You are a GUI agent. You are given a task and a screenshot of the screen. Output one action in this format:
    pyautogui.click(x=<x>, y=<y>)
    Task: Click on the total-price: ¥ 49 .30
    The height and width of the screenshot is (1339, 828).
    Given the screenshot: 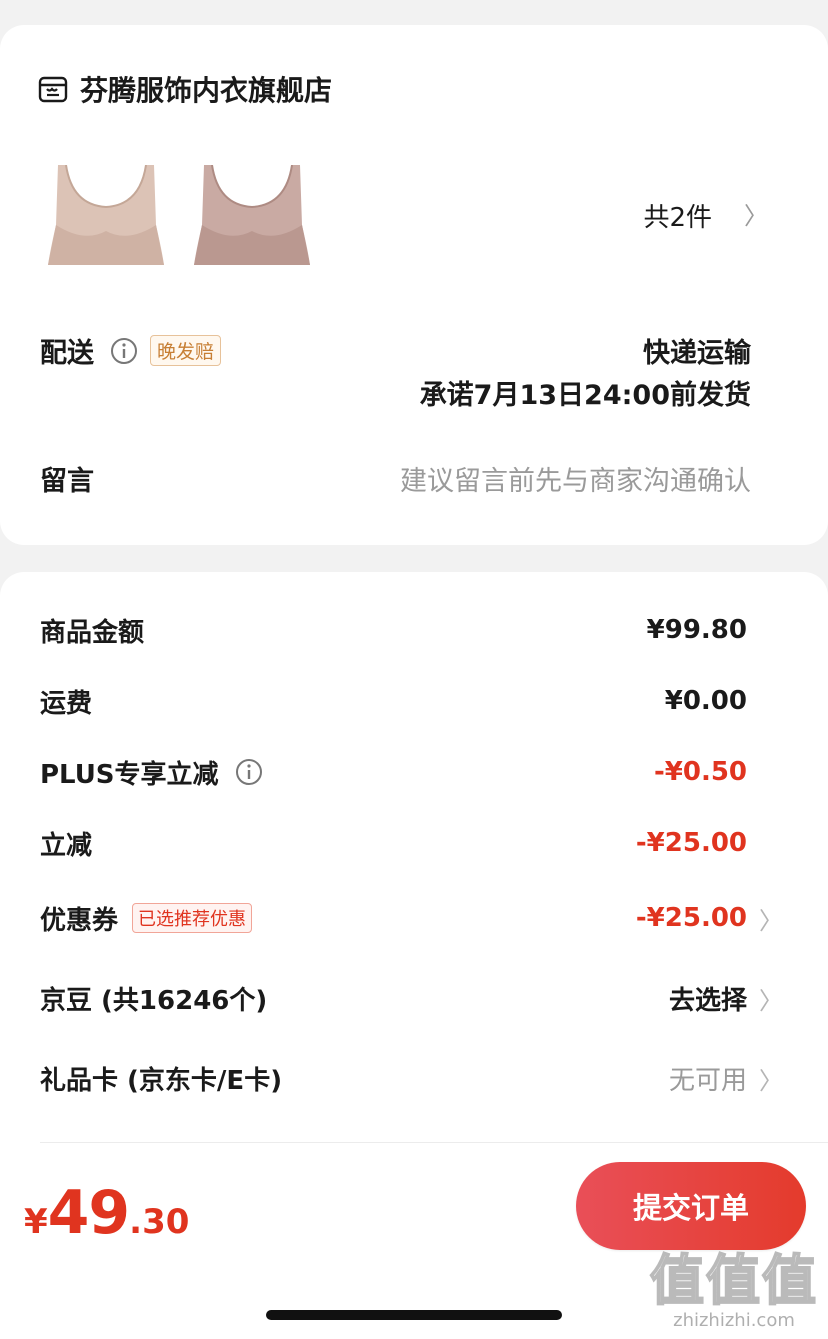 What is the action you would take?
    pyautogui.click(x=106, y=1213)
    